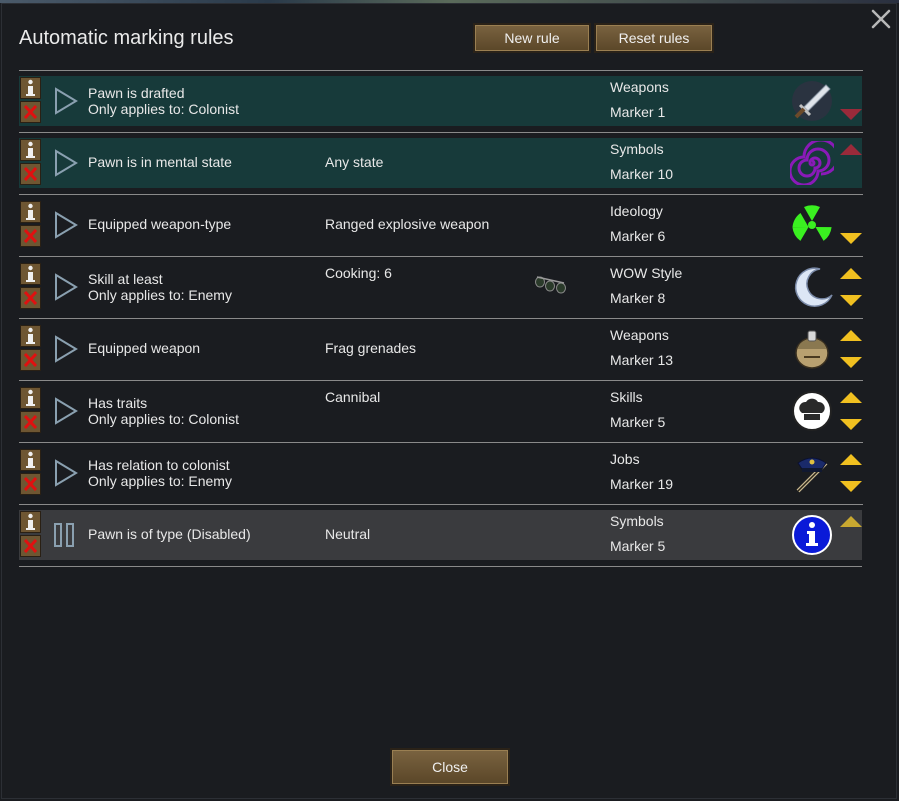 This screenshot has width=899, height=801. I want to click on condition-text: Has traits, so click(118, 403).